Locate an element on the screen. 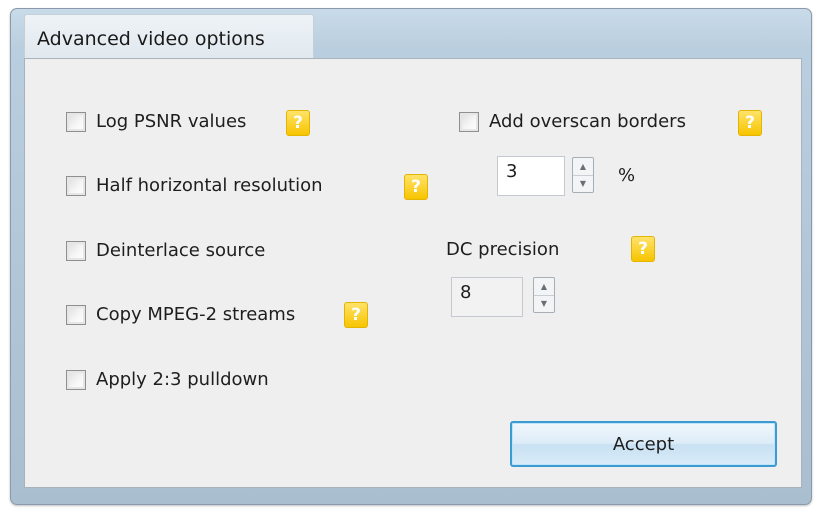  dc-precision-label: DC precision is located at coordinates (503, 249).